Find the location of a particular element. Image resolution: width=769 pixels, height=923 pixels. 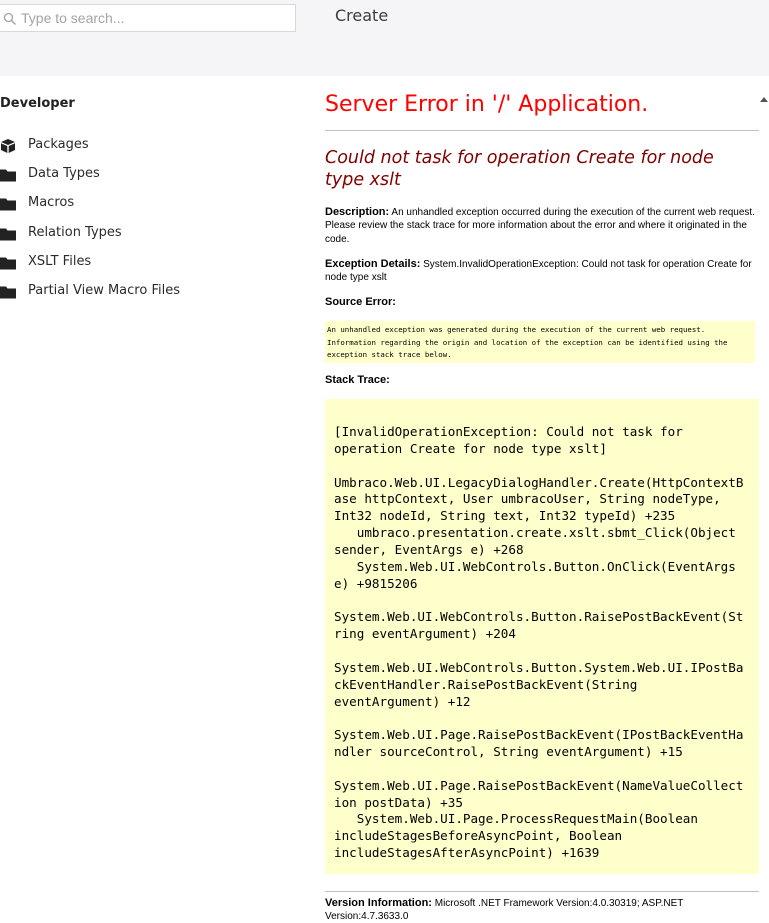

scrollbar is located at coordinates (764, 496).